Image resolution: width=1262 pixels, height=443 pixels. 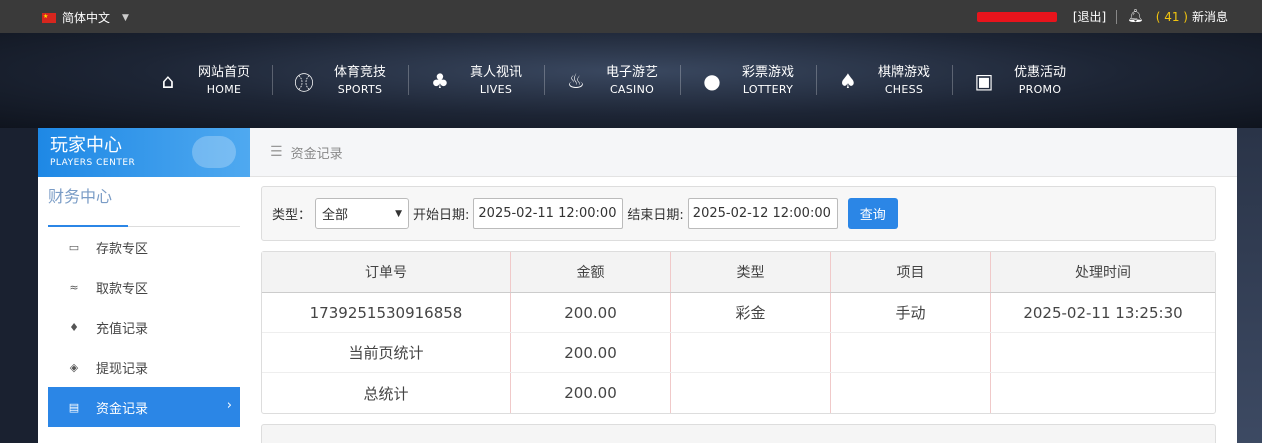 I want to click on sidebar-item-label: 充值记录, so click(x=122, y=329).